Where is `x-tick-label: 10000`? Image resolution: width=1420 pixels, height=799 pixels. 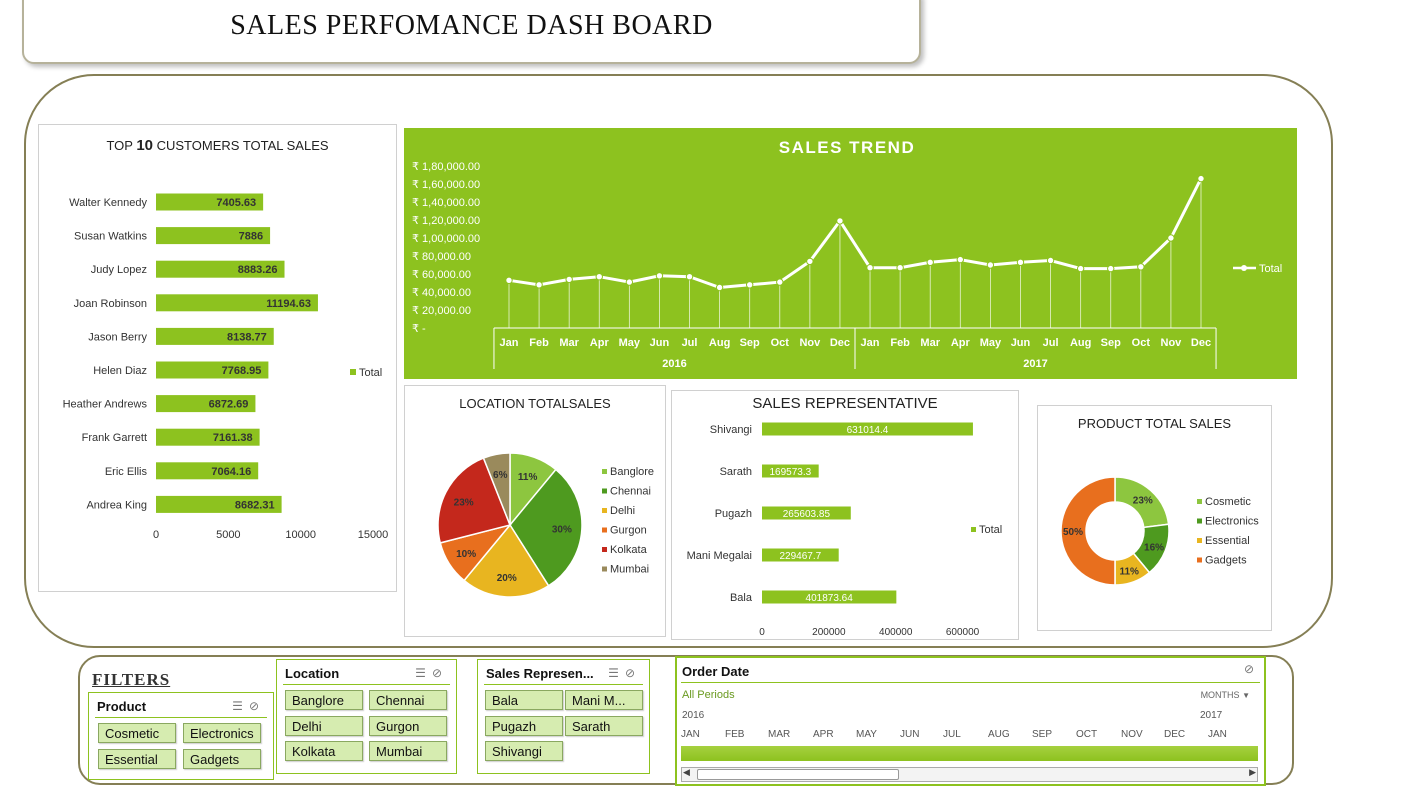
x-tick-label: 10000 is located at coordinates (300, 535).